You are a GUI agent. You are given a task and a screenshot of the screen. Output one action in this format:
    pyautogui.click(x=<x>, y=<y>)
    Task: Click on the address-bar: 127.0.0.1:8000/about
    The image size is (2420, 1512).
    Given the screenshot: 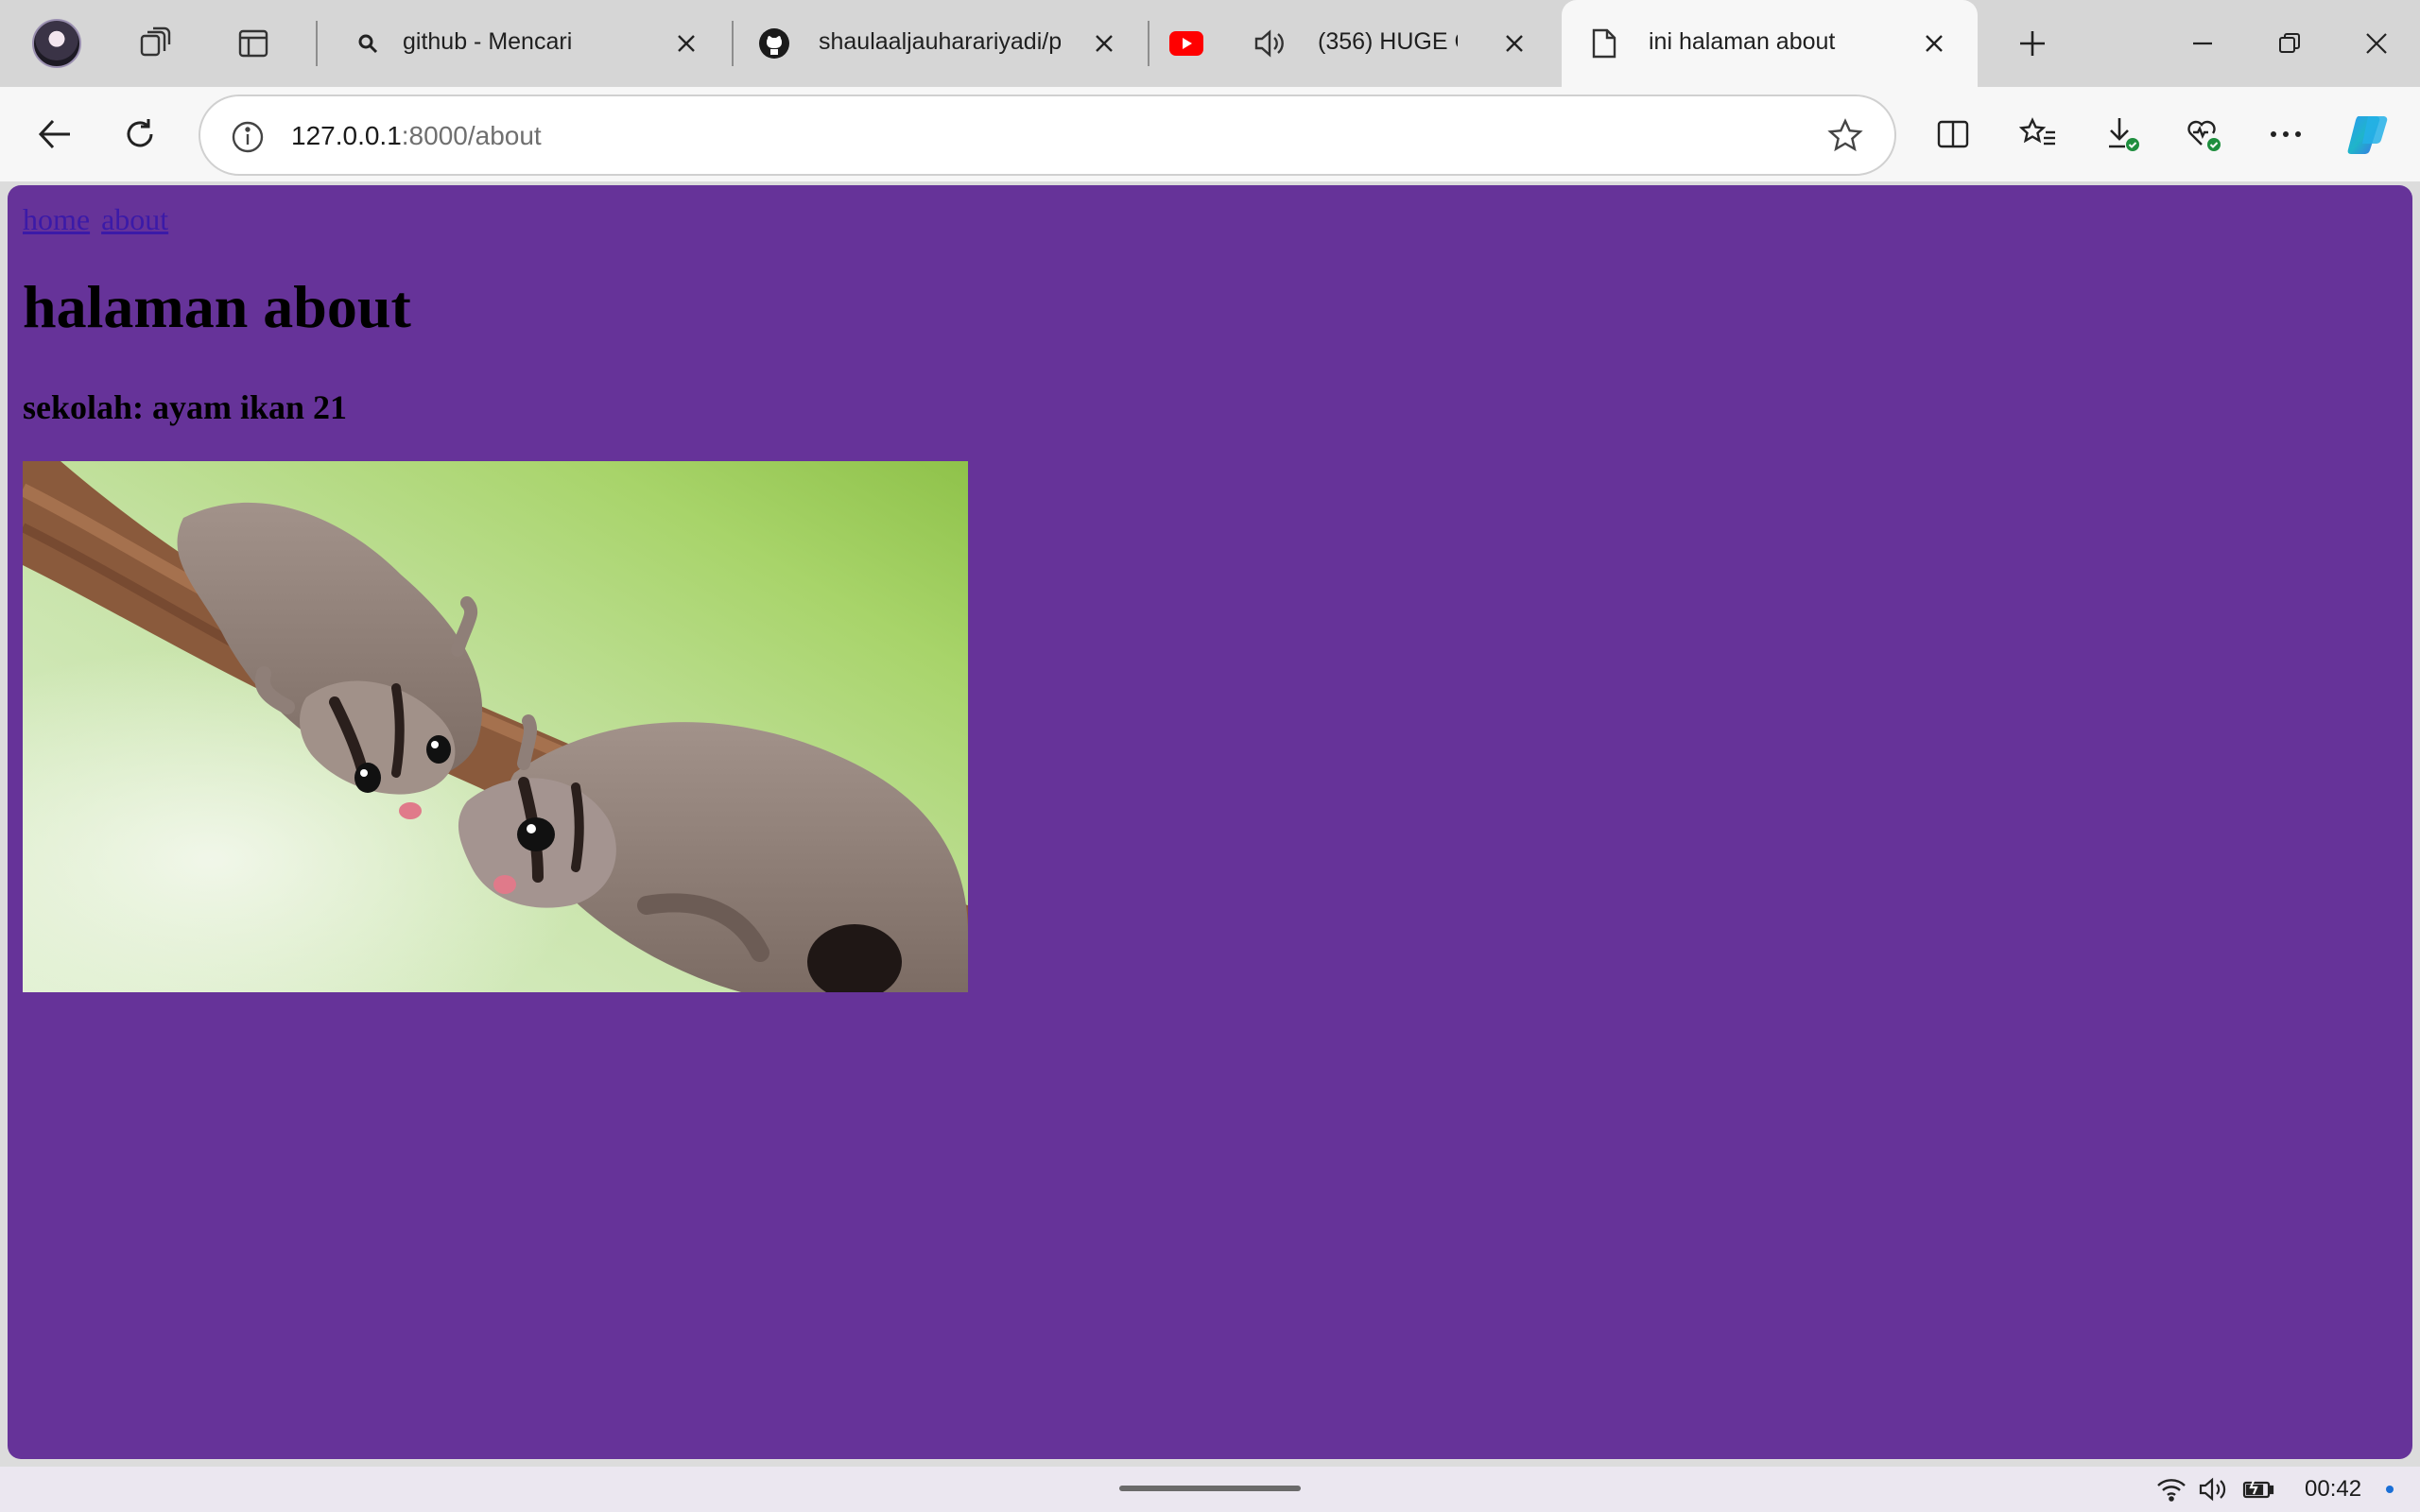 What is the action you would take?
    pyautogui.click(x=1047, y=135)
    